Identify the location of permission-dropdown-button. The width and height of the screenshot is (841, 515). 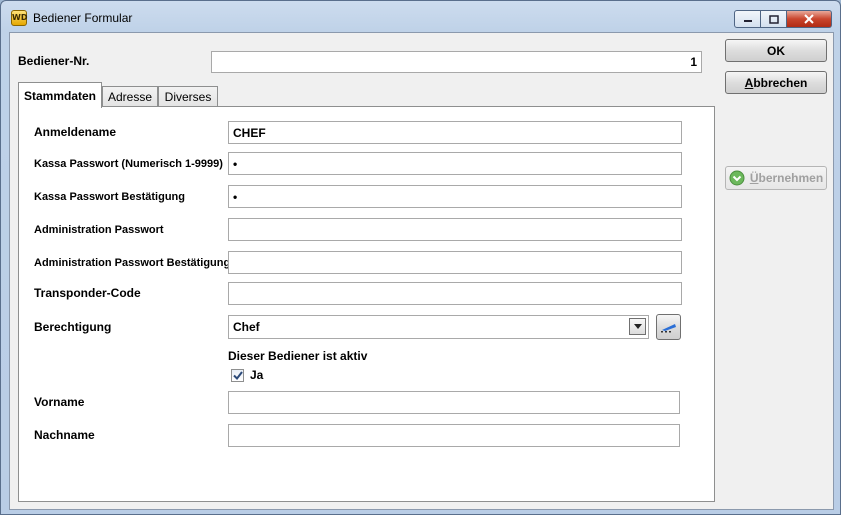
(637, 326).